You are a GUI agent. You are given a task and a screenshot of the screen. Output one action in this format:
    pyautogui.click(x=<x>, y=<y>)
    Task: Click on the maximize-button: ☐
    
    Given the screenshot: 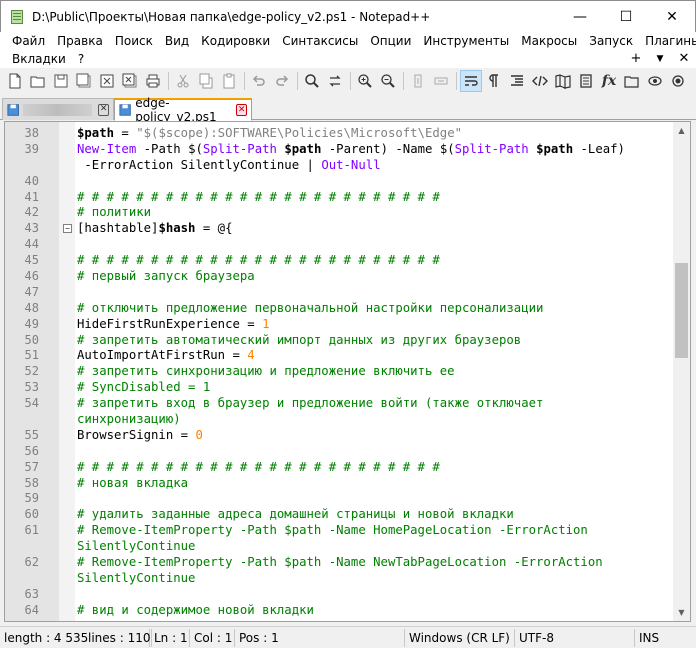 What is the action you would take?
    pyautogui.click(x=626, y=16)
    